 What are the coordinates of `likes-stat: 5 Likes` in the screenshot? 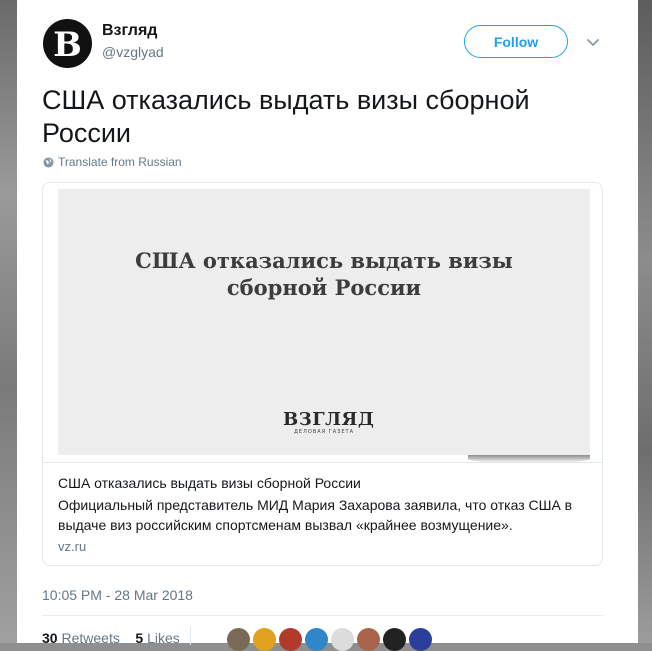 It's located at (157, 638).